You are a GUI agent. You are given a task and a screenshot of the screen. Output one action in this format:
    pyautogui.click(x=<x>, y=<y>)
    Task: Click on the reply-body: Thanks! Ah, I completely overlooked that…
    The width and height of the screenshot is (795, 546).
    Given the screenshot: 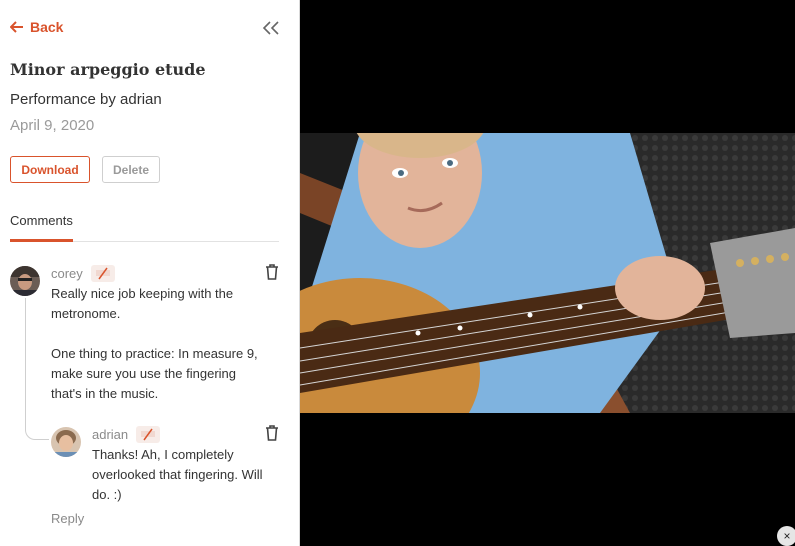 What is the action you would take?
    pyautogui.click(x=189, y=475)
    